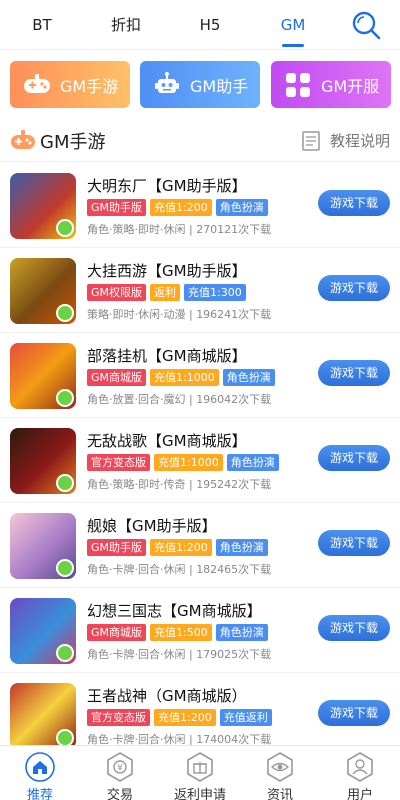  I want to click on game-tags: GM商城版 充值1:500 角色扮演, so click(177, 632).